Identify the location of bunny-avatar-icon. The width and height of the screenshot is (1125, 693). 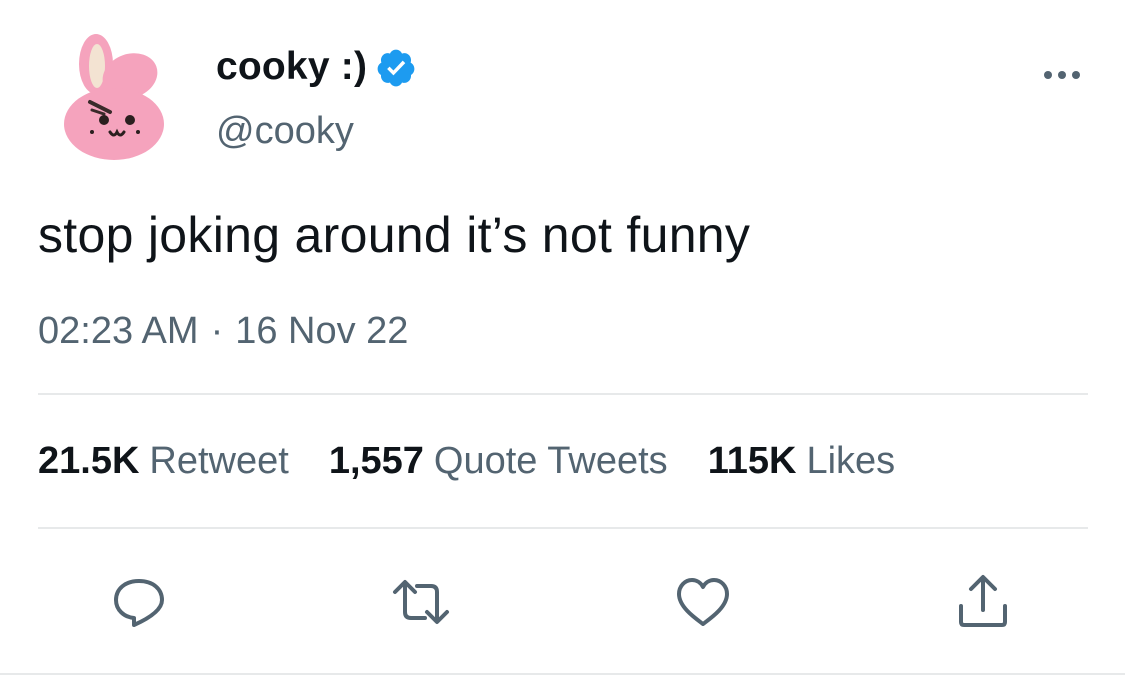
(114, 97).